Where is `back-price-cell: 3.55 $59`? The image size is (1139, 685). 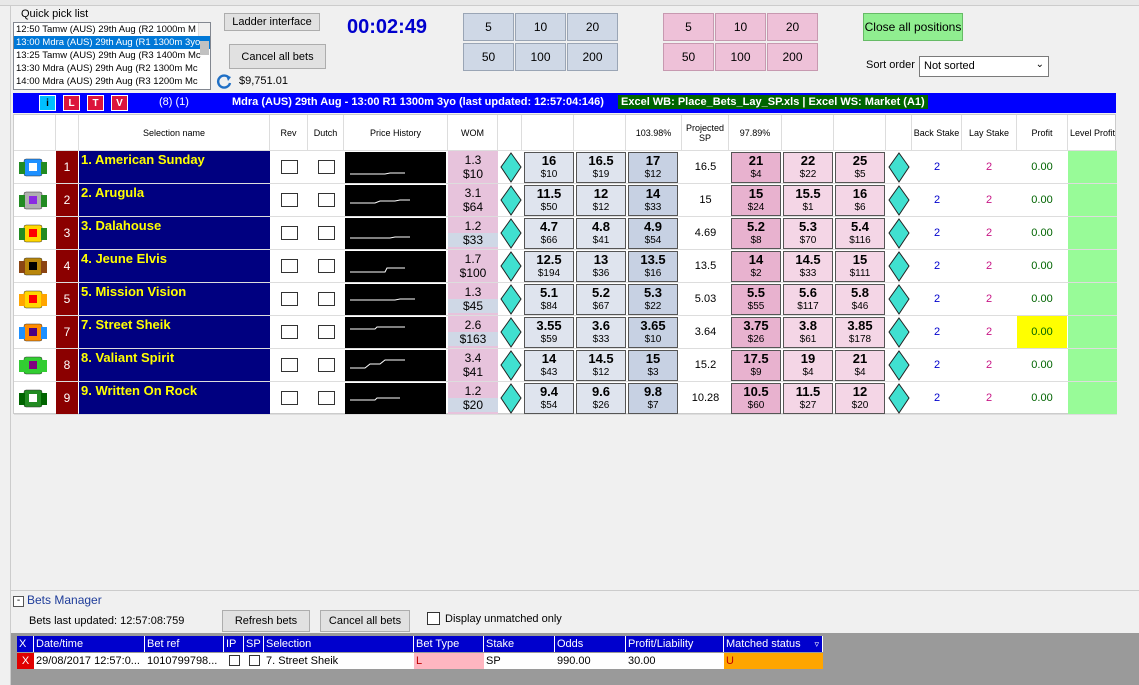 back-price-cell: 3.55 $59 is located at coordinates (549, 332).